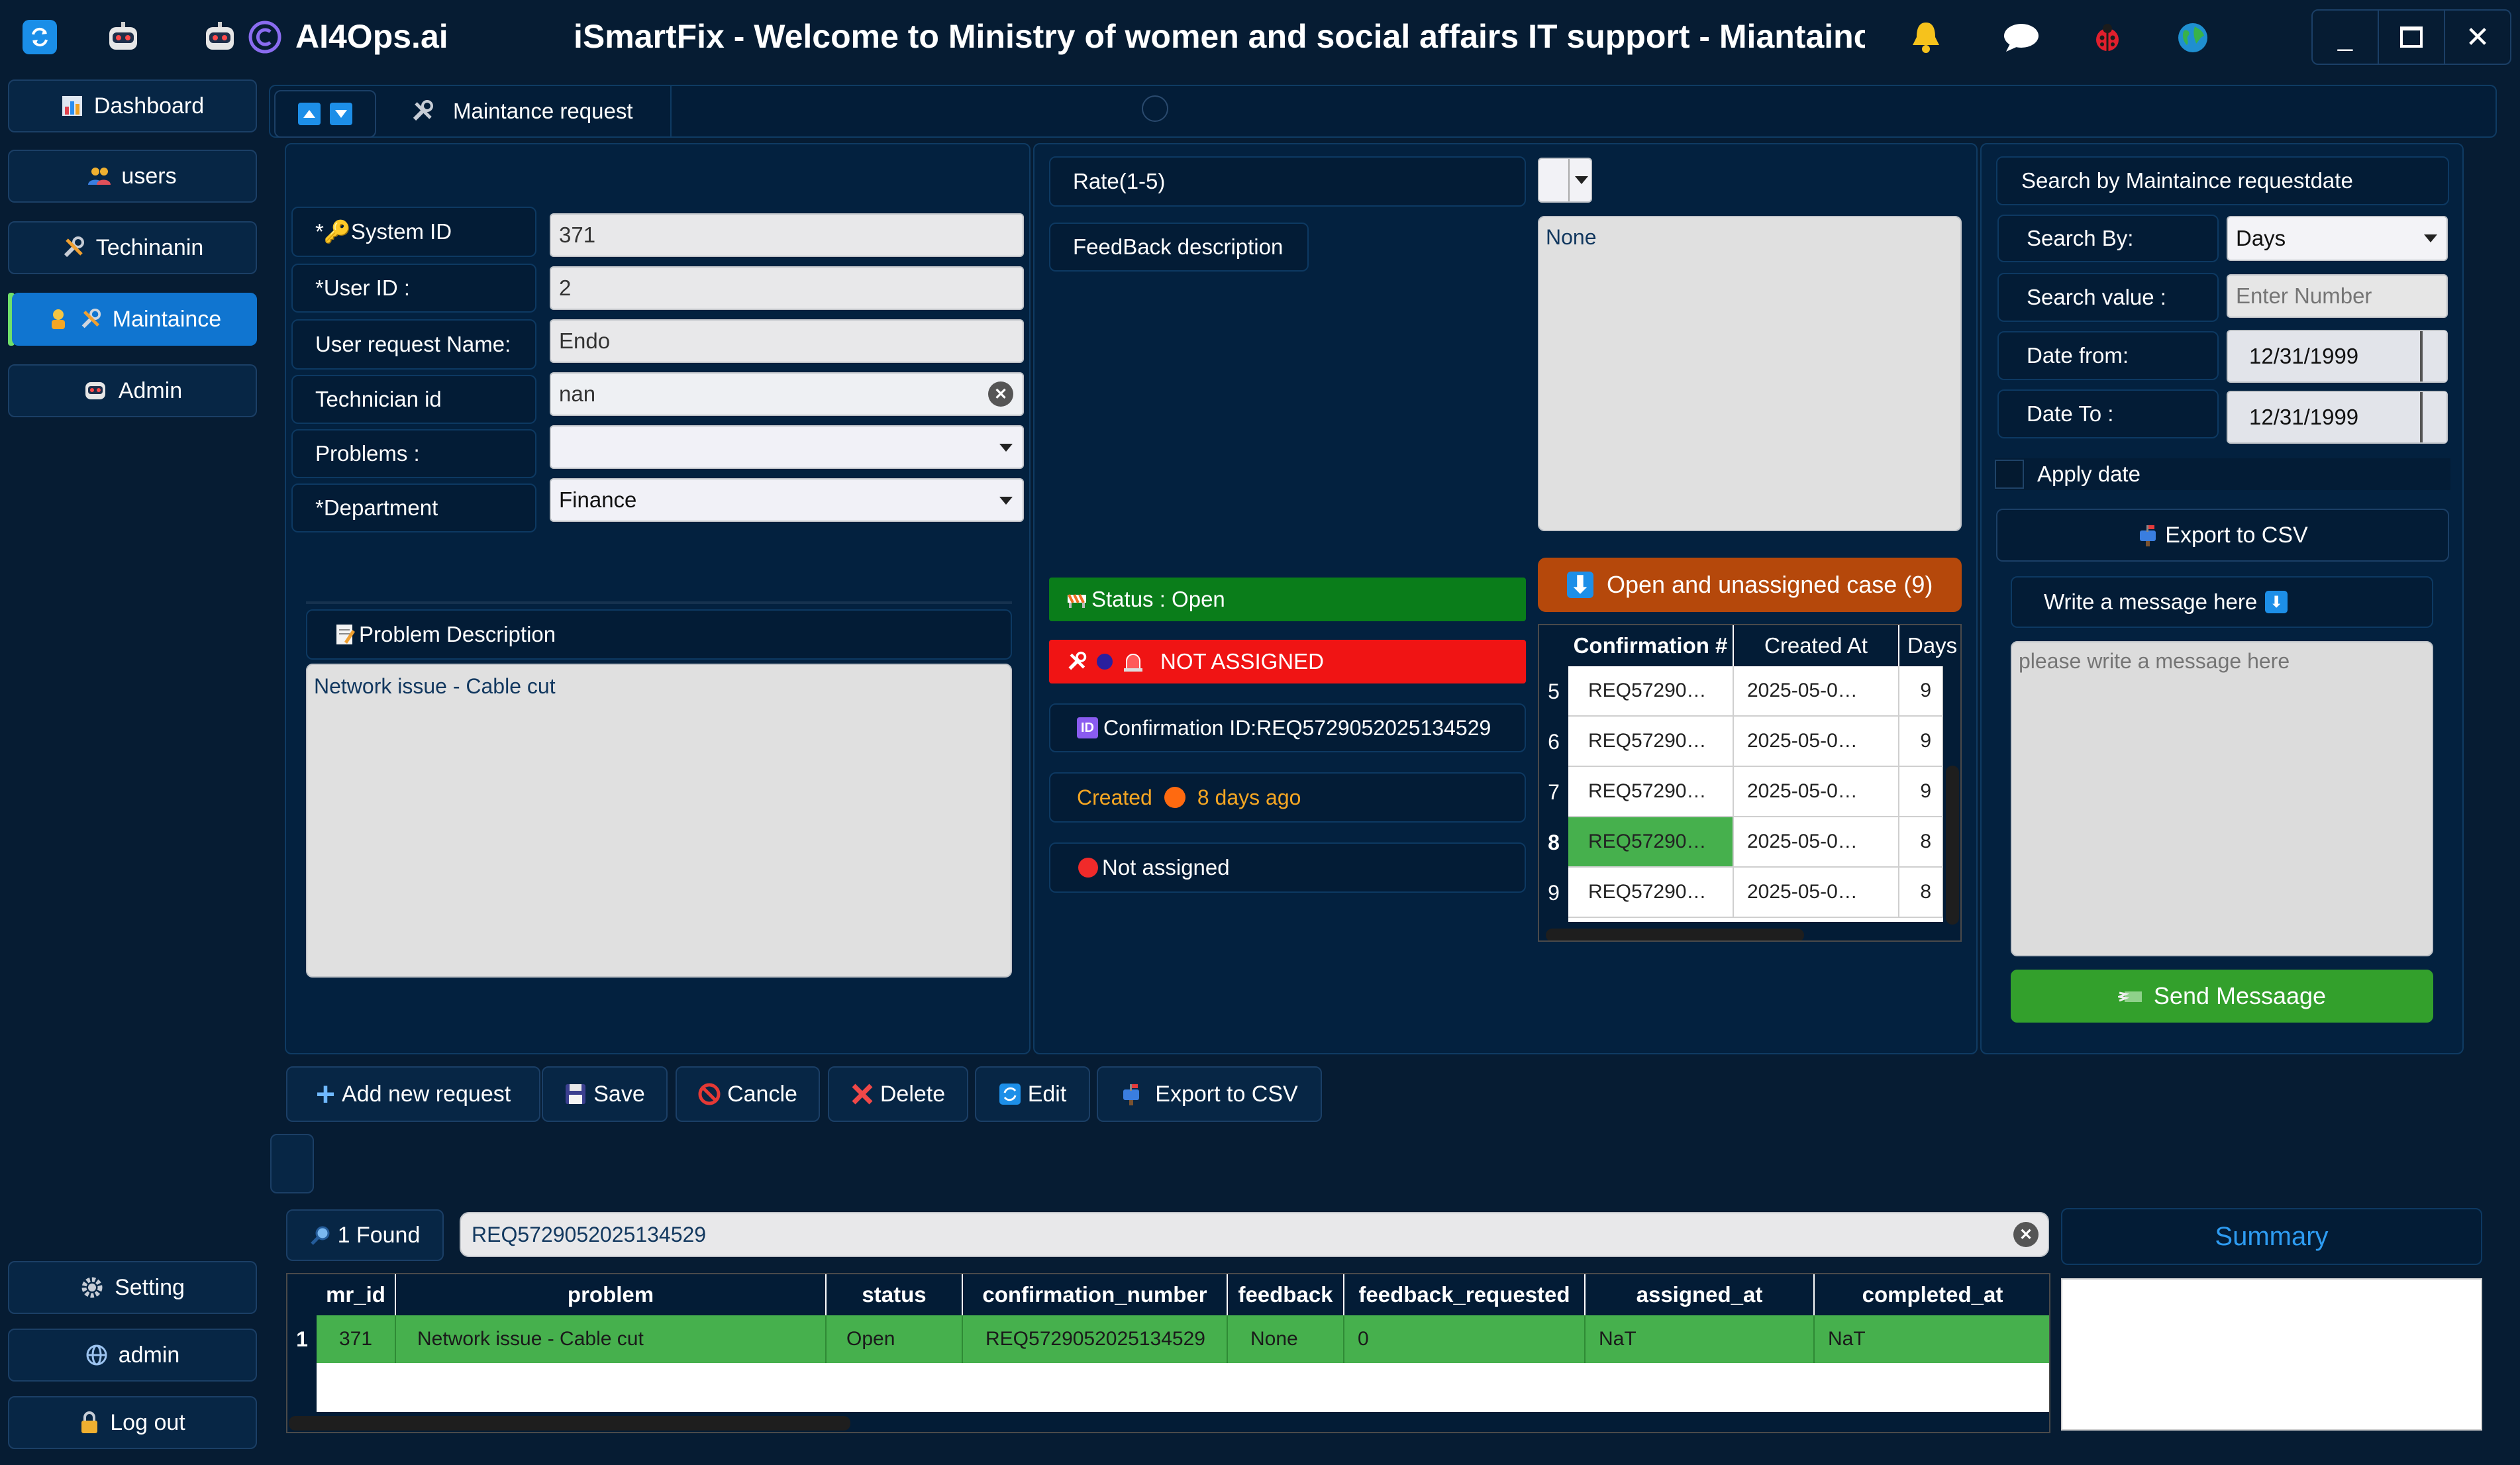 The image size is (2520, 1465). Describe the element at coordinates (1701, 1294) in the screenshot. I see `column-header: assigned_at` at that location.